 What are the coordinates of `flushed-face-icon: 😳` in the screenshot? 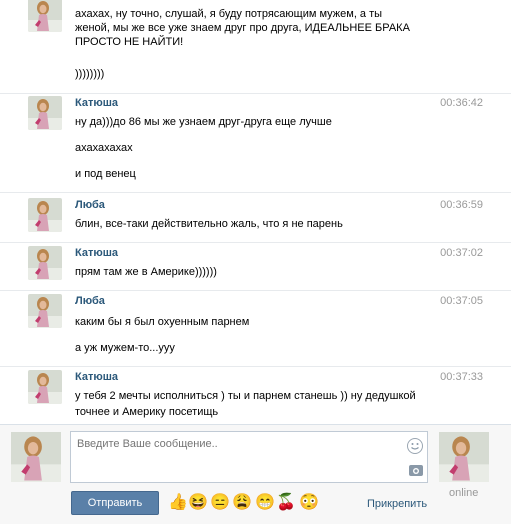 It's located at (309, 502).